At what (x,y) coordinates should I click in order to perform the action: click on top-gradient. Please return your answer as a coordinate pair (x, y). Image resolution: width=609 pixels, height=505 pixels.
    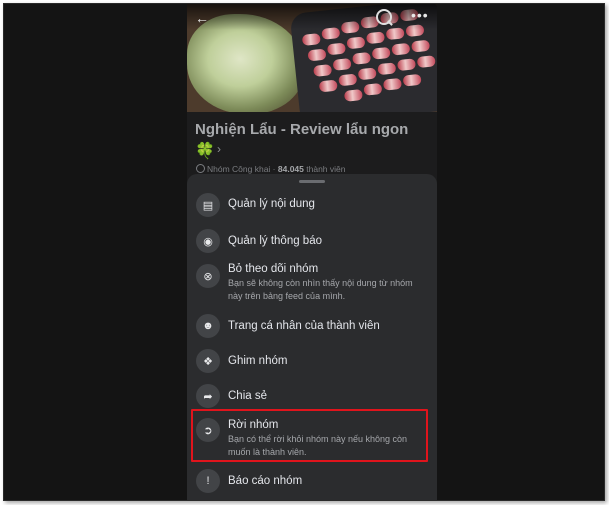
    Looking at the image, I should click on (312, 17).